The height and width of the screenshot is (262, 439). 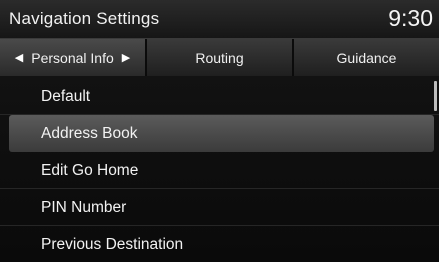 I want to click on settings-tabs: ◀ Personal Info ▶ Routing Guidance, so click(x=219, y=57).